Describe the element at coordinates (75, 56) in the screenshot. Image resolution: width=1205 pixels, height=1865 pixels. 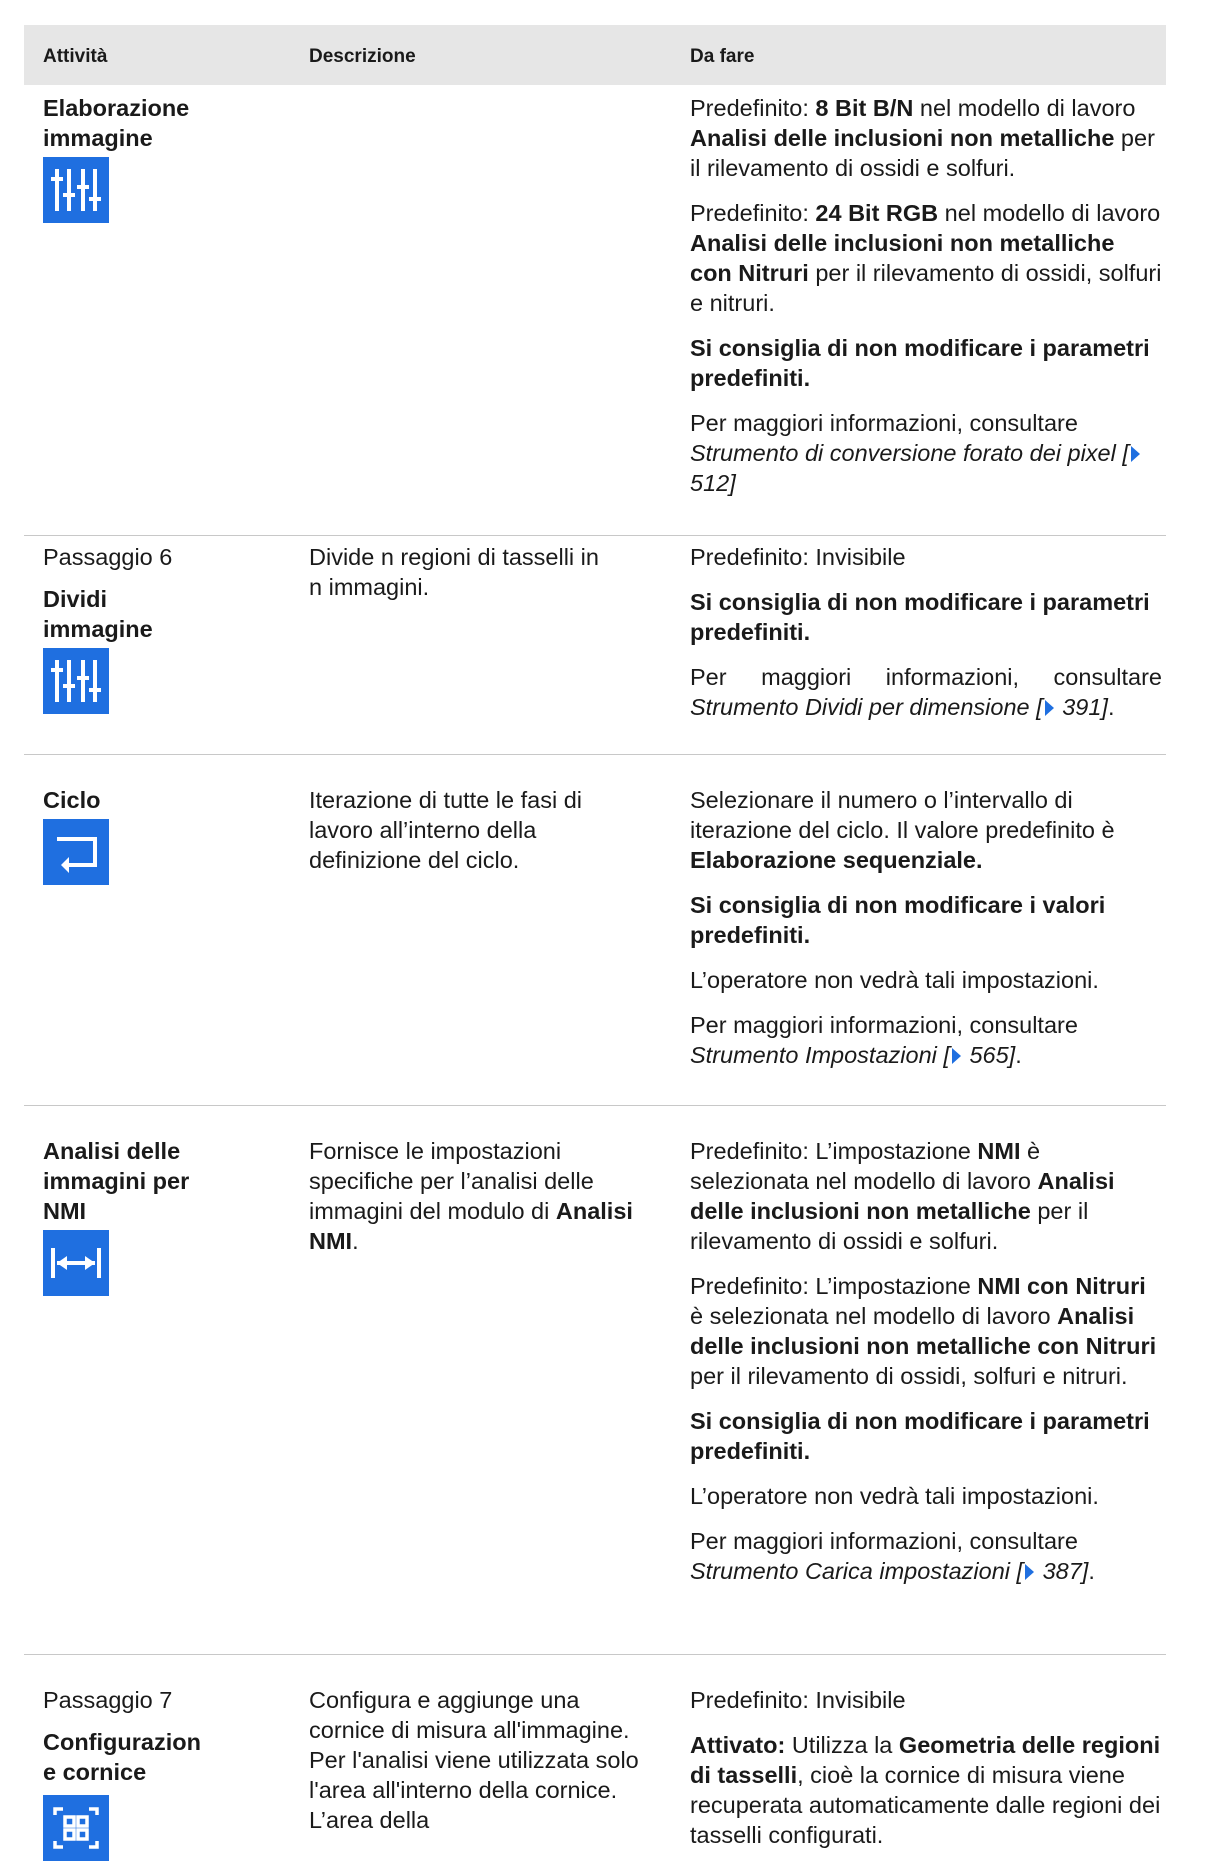
I see `header-activity: Attività` at that location.